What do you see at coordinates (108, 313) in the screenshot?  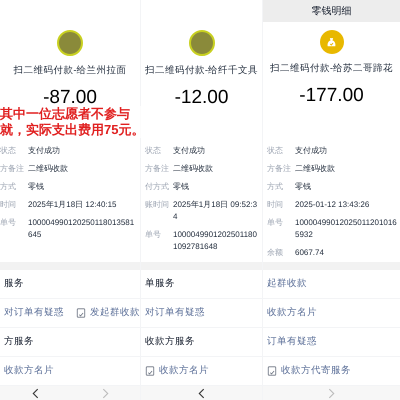 I see `service-link: 发起群收款` at bounding box center [108, 313].